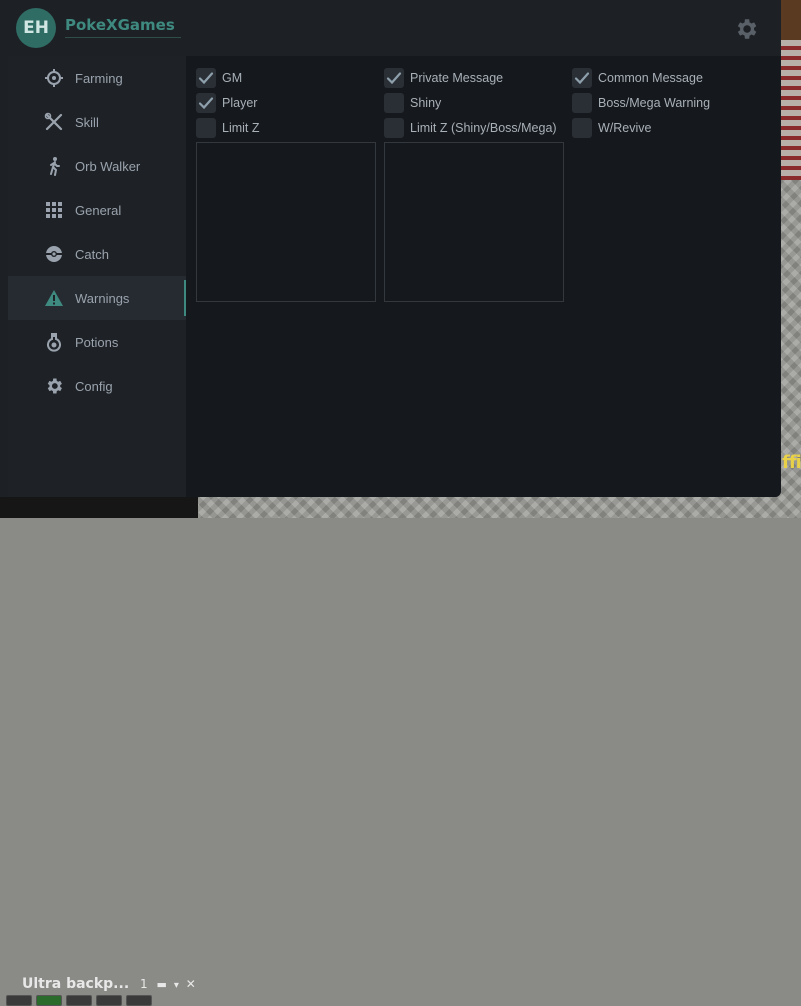 The width and height of the screenshot is (801, 1006). Describe the element at coordinates (36, 28) in the screenshot. I see `avatar: EH` at that location.